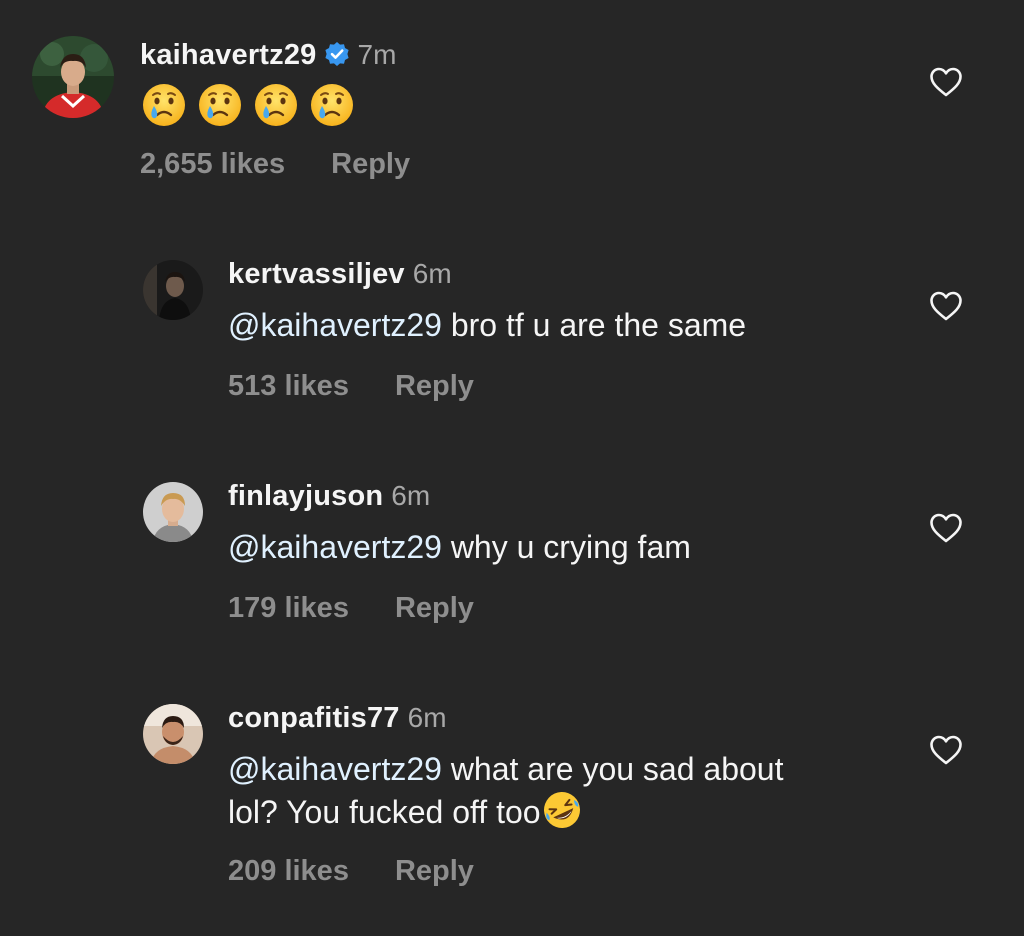 This screenshot has height=936, width=1024. Describe the element at coordinates (566, 547) in the screenshot. I see `comment-body: why u crying fam` at that location.